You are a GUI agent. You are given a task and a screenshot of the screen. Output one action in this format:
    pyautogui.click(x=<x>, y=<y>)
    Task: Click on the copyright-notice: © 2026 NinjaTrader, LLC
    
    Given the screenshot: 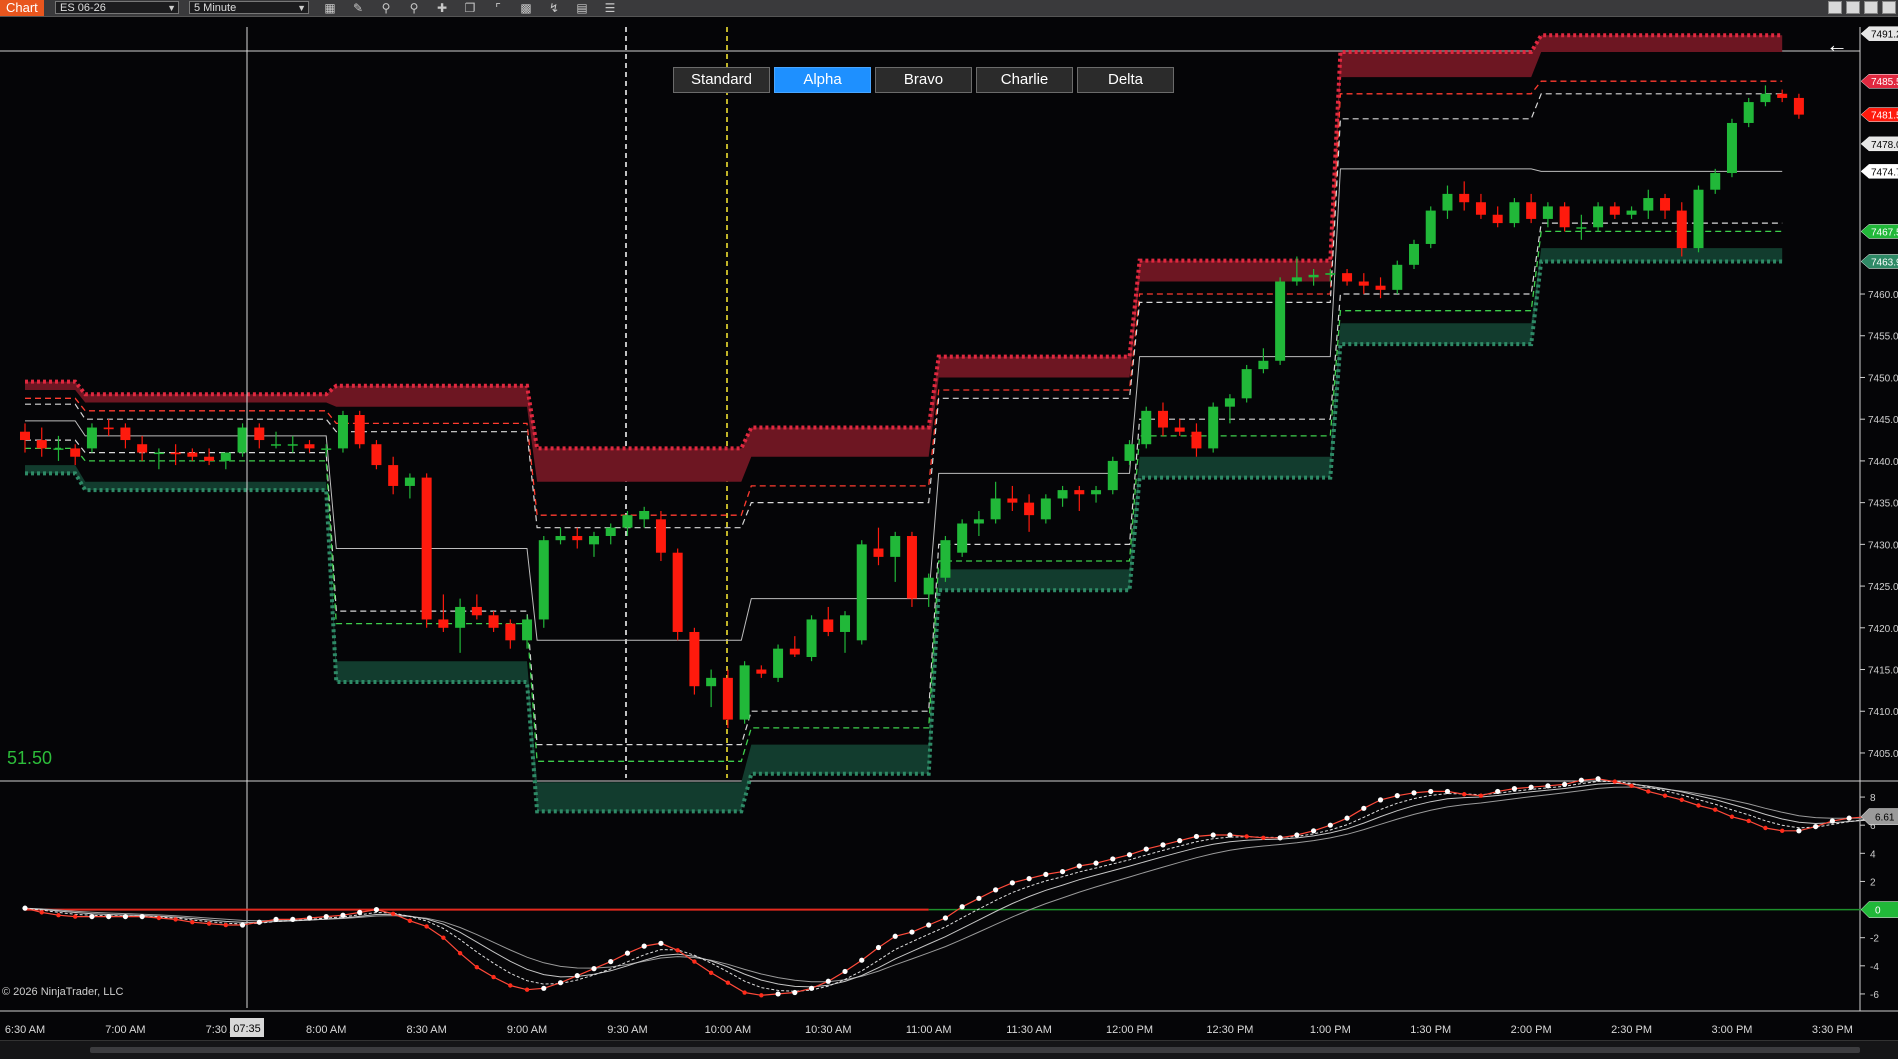 What is the action you would take?
    pyautogui.click(x=63, y=992)
    